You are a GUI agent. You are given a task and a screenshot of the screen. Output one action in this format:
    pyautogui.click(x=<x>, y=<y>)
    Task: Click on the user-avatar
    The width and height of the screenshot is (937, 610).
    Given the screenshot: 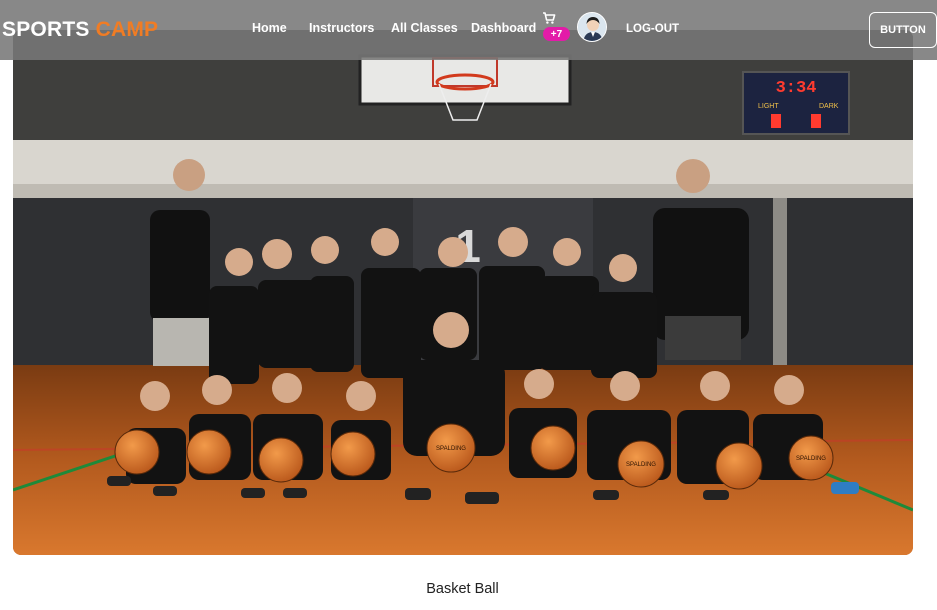 What is the action you would take?
    pyautogui.click(x=592, y=27)
    